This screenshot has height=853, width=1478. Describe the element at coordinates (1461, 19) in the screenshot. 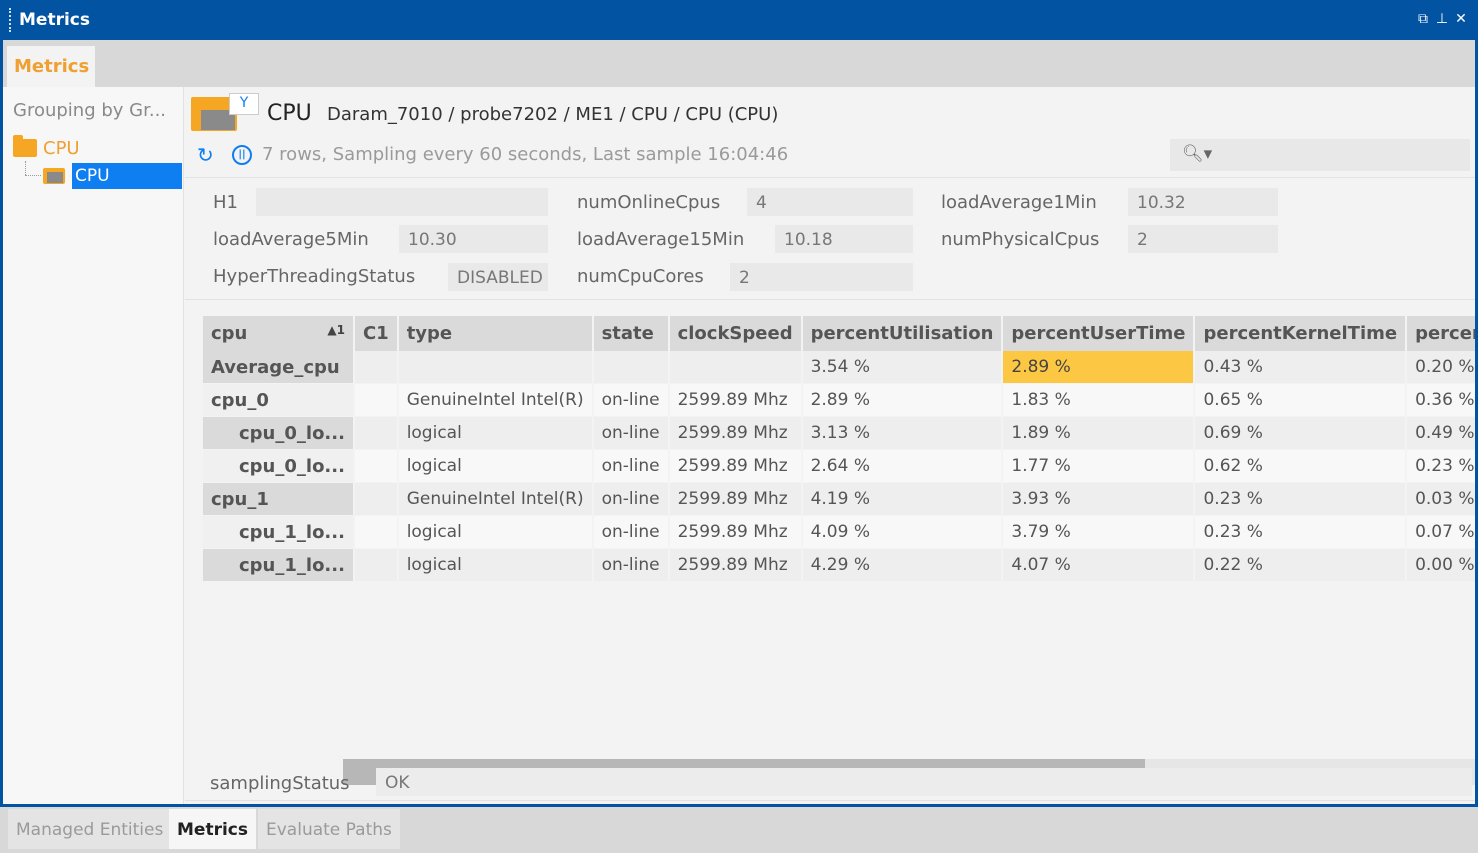

I see `close-icon: ✕` at that location.